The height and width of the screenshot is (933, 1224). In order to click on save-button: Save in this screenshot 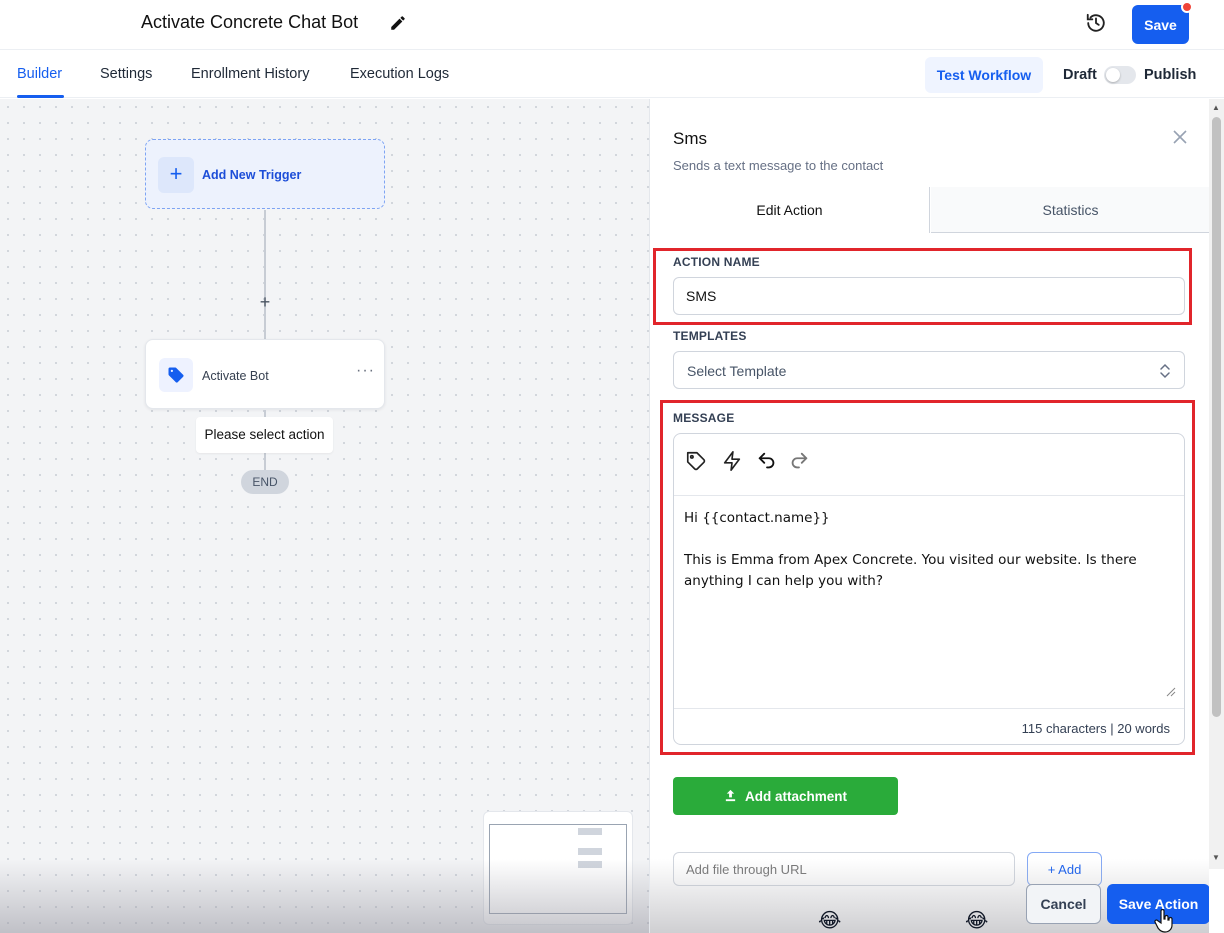, I will do `click(1160, 24)`.